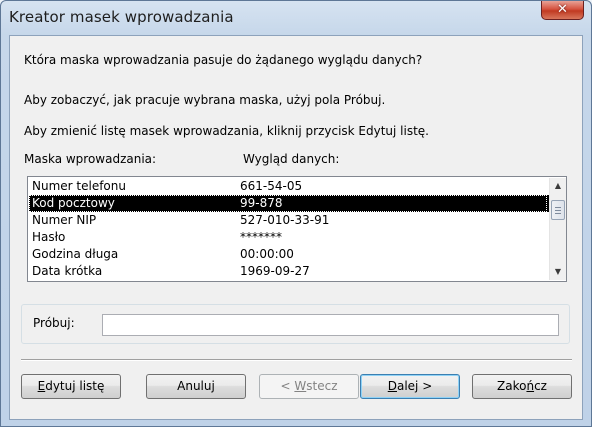  I want to click on data-look-cell: 527-010-33-91, so click(285, 220).